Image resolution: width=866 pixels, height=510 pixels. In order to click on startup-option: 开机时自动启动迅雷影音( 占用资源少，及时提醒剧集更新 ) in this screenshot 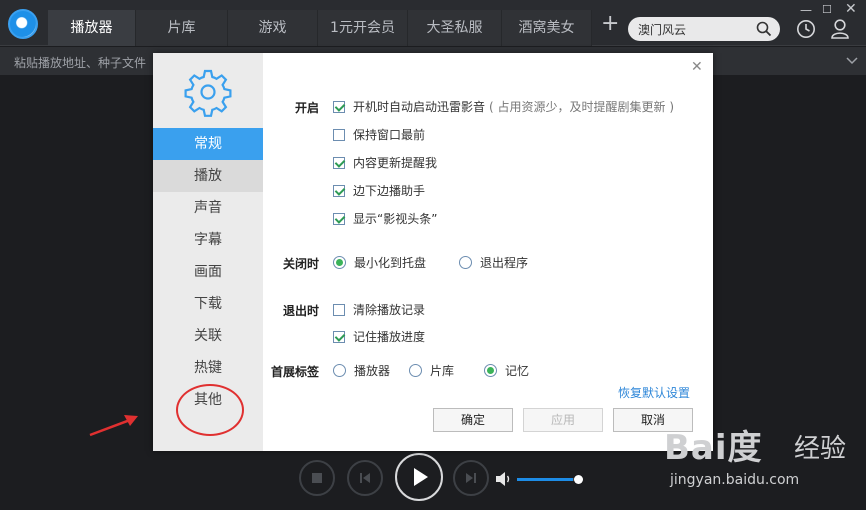, I will do `click(503, 106)`.